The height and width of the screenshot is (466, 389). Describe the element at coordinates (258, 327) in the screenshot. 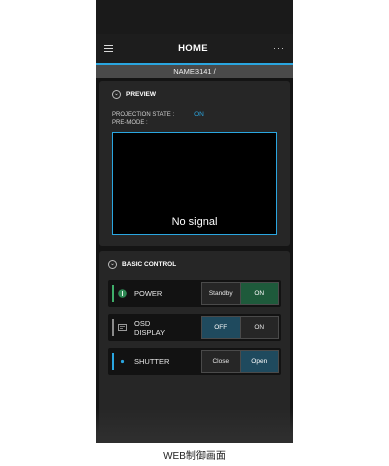

I see `osd-on-button: ON` at that location.